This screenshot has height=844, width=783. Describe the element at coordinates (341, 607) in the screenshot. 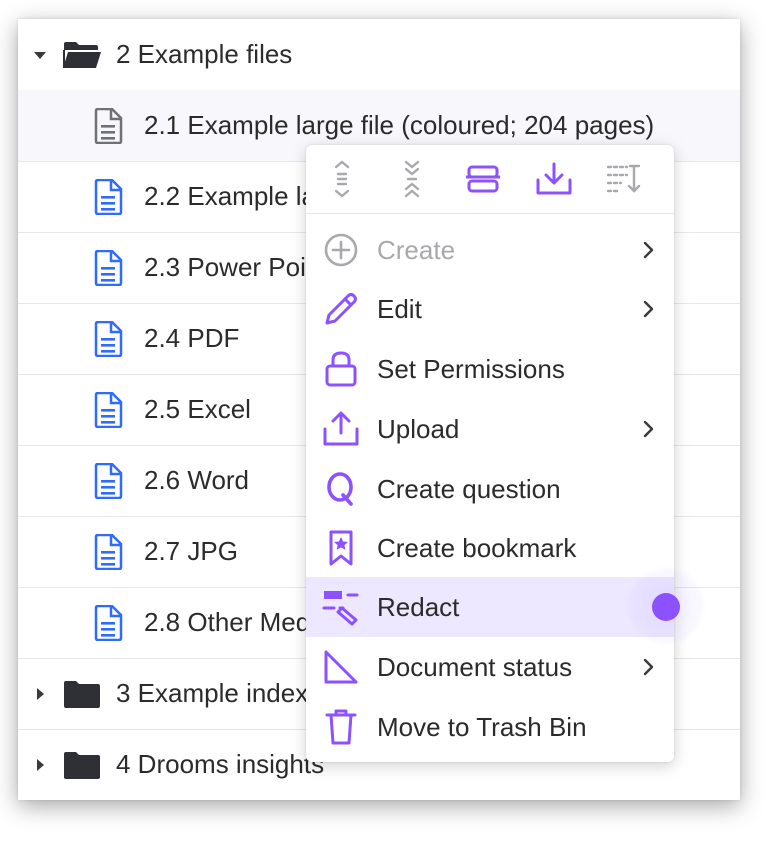

I see `redact-icon` at that location.